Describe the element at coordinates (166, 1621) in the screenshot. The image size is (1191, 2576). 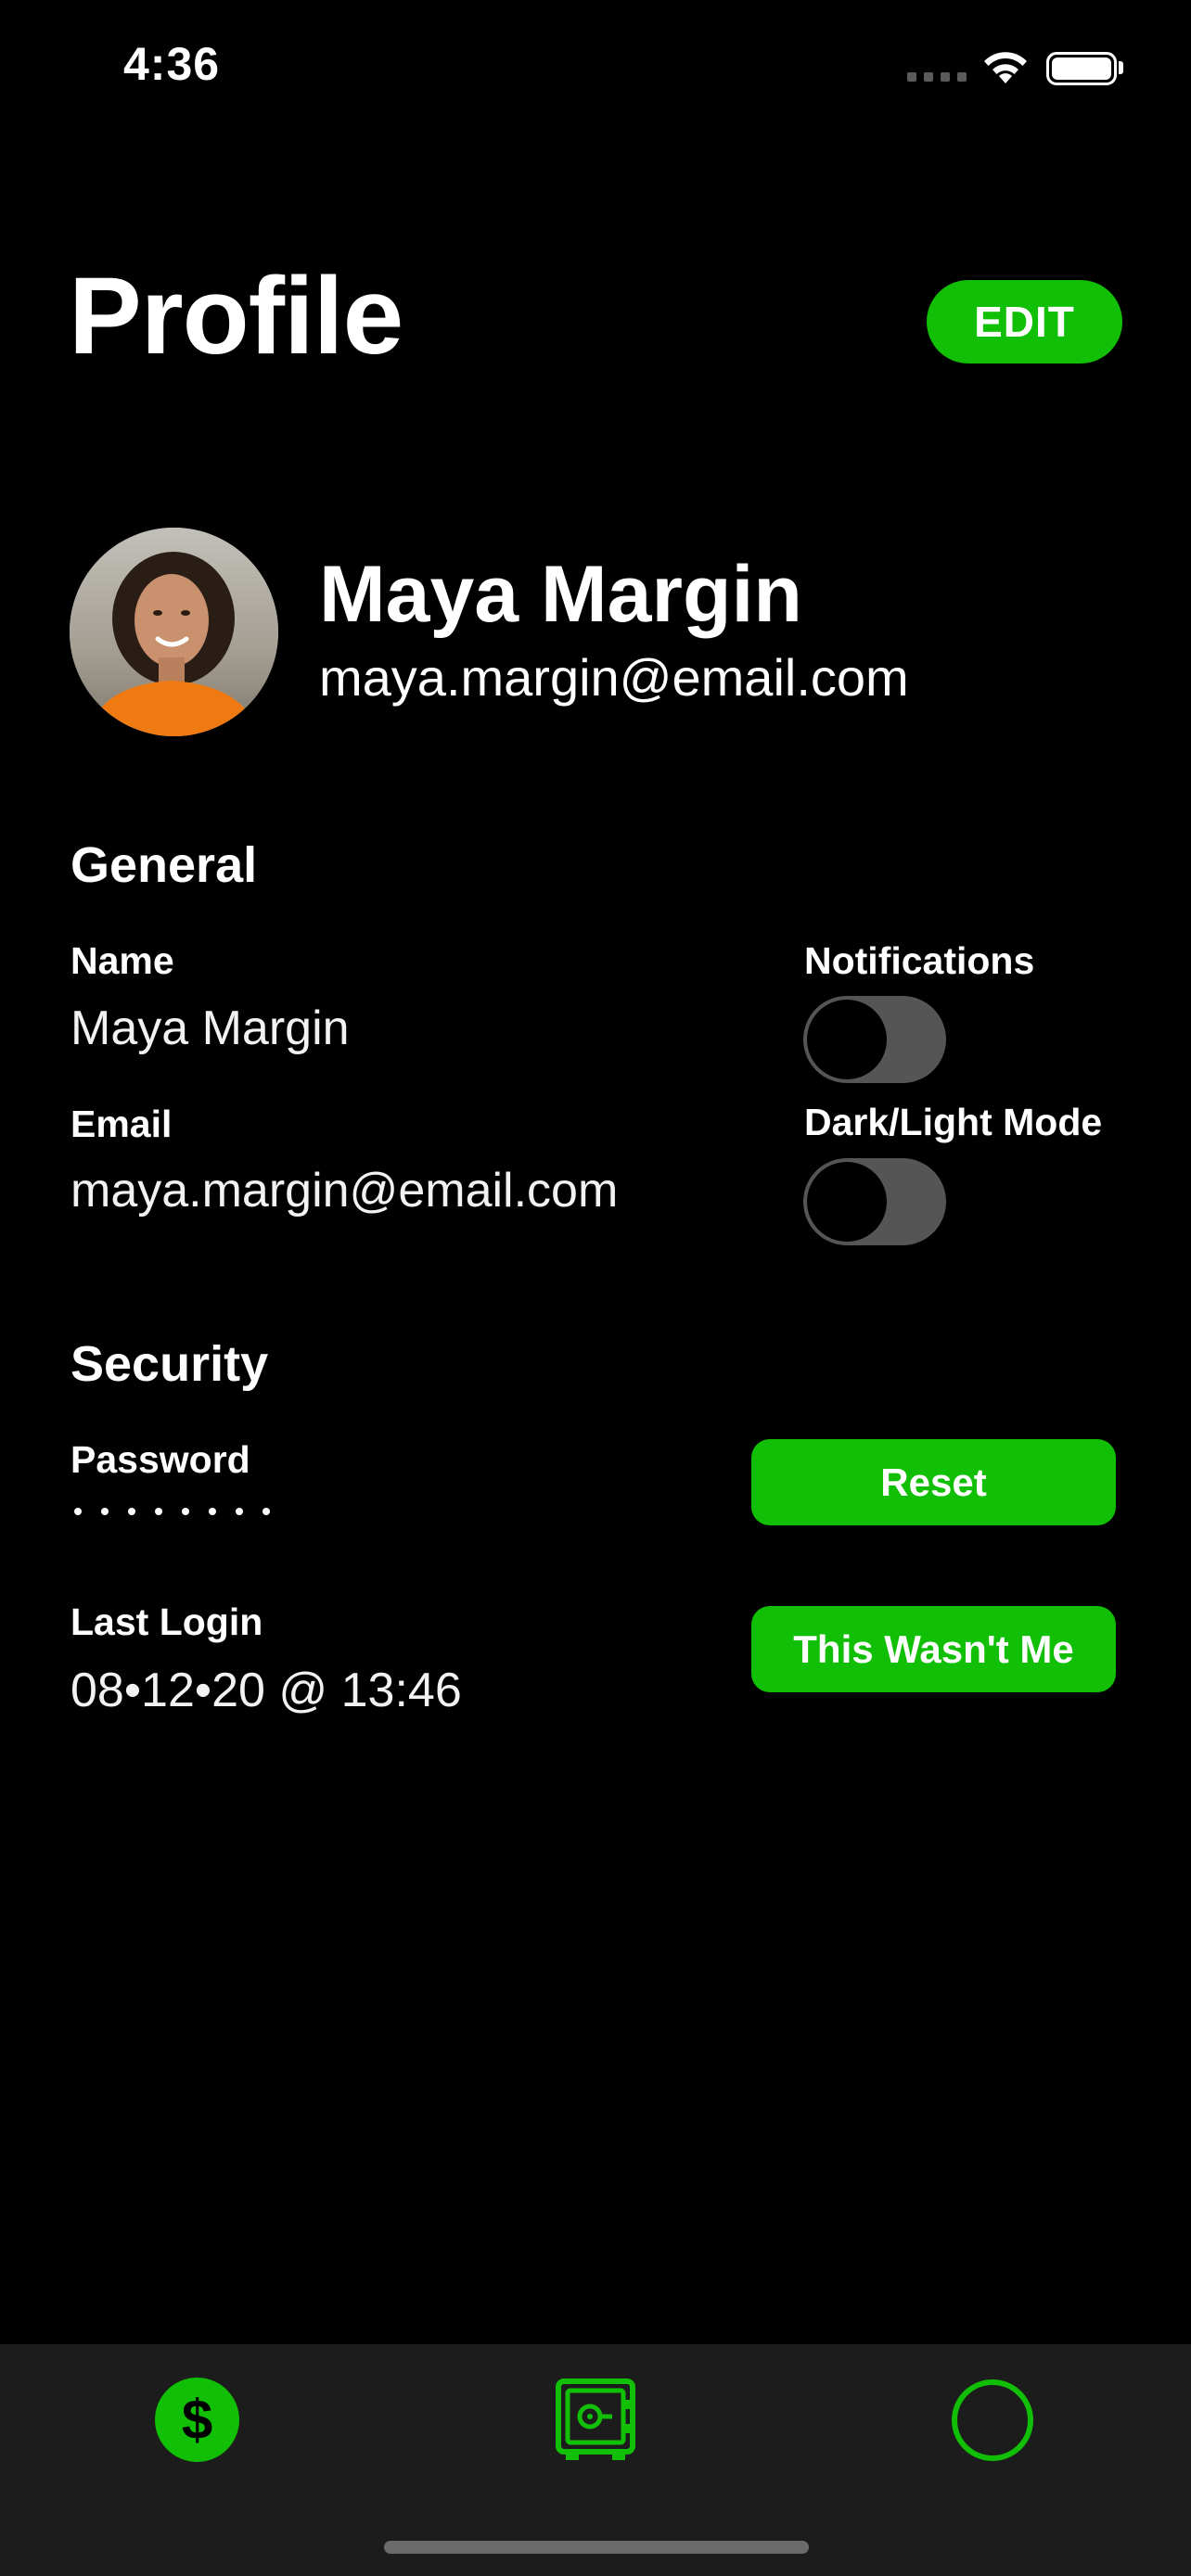
I see `last-login-label: Last Login` at that location.